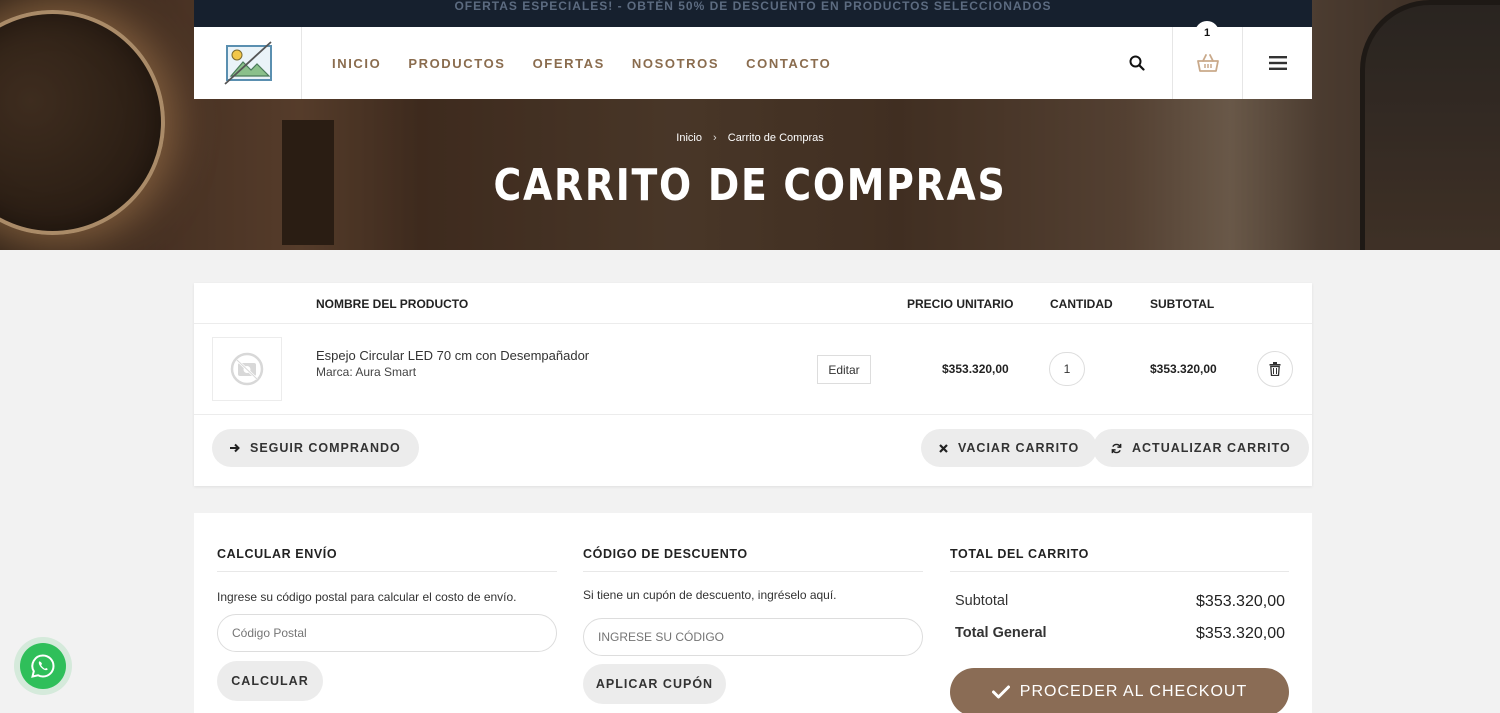 This screenshot has height=713, width=1500. I want to click on header-unit-price: PRECIO UNITARIO, so click(960, 304).